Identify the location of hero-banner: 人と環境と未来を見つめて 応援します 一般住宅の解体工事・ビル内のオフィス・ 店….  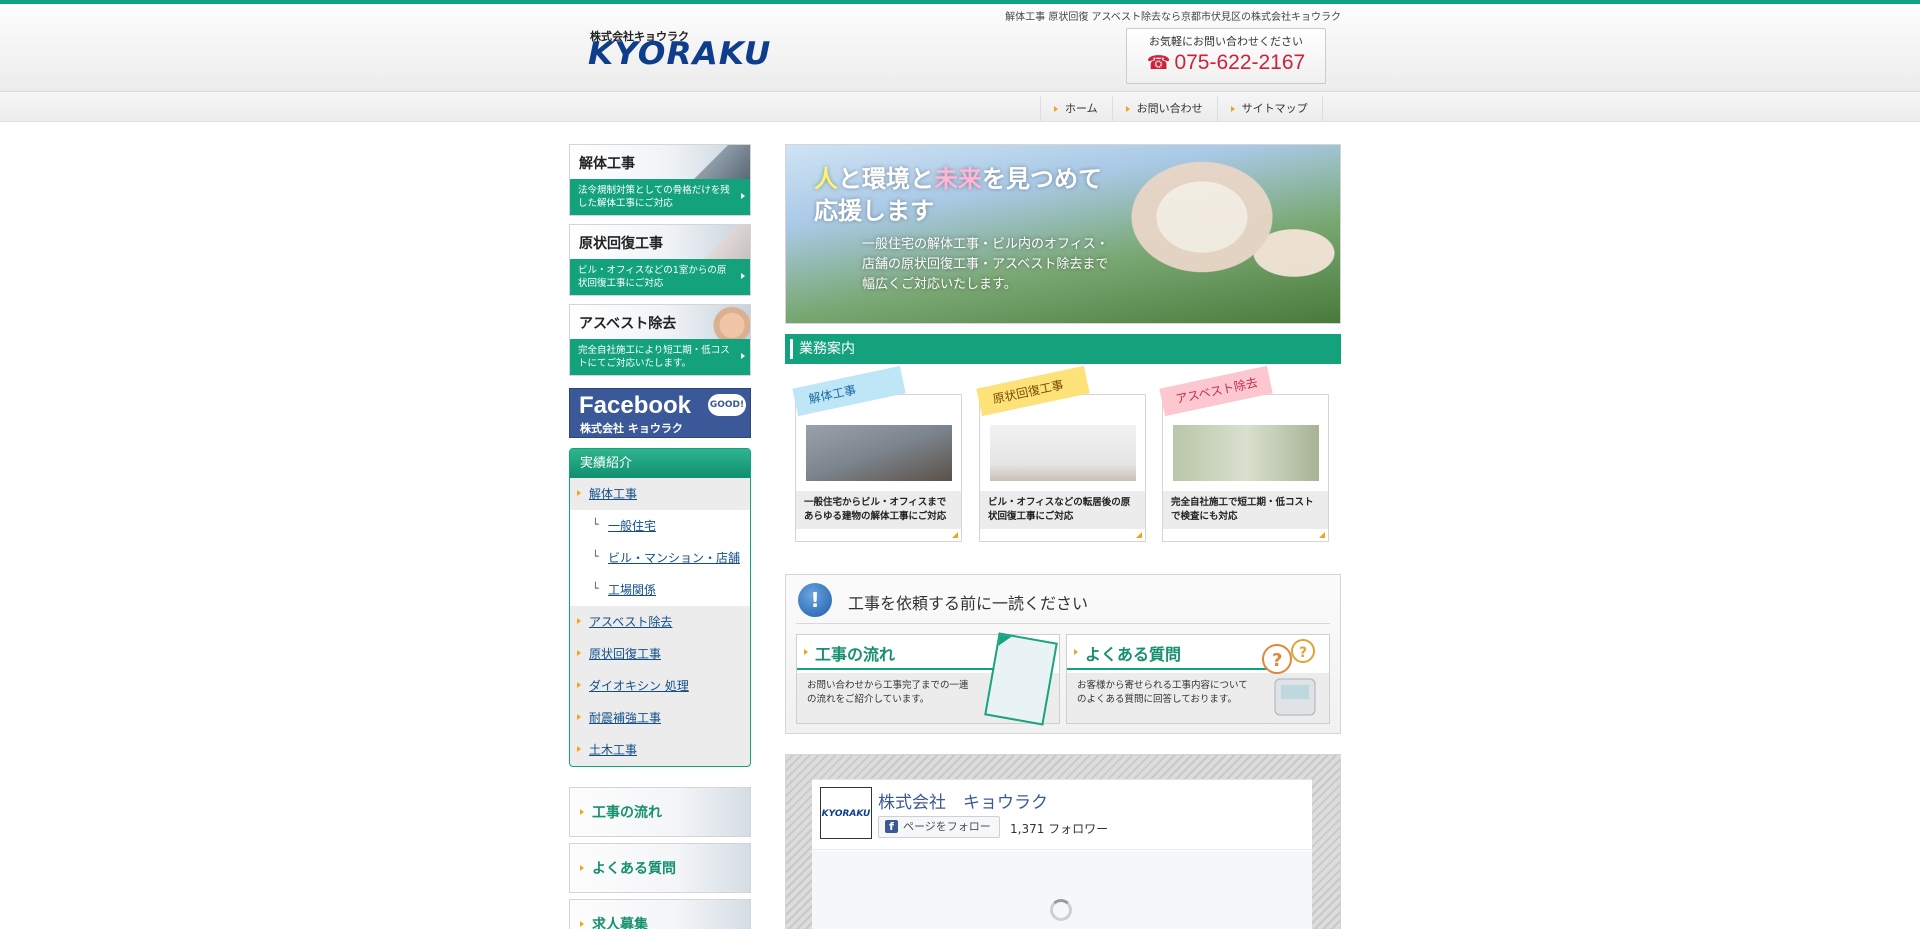
(1063, 234).